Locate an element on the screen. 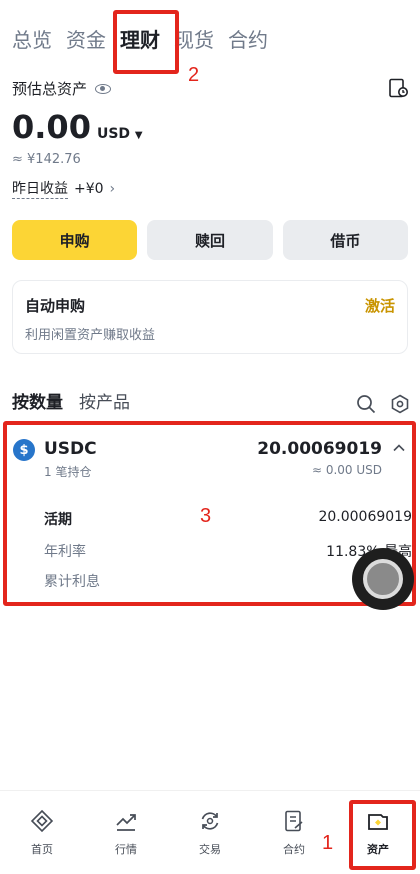 The image size is (420, 874). auto-subscribe-title: 自动申购 is located at coordinates (55, 306).